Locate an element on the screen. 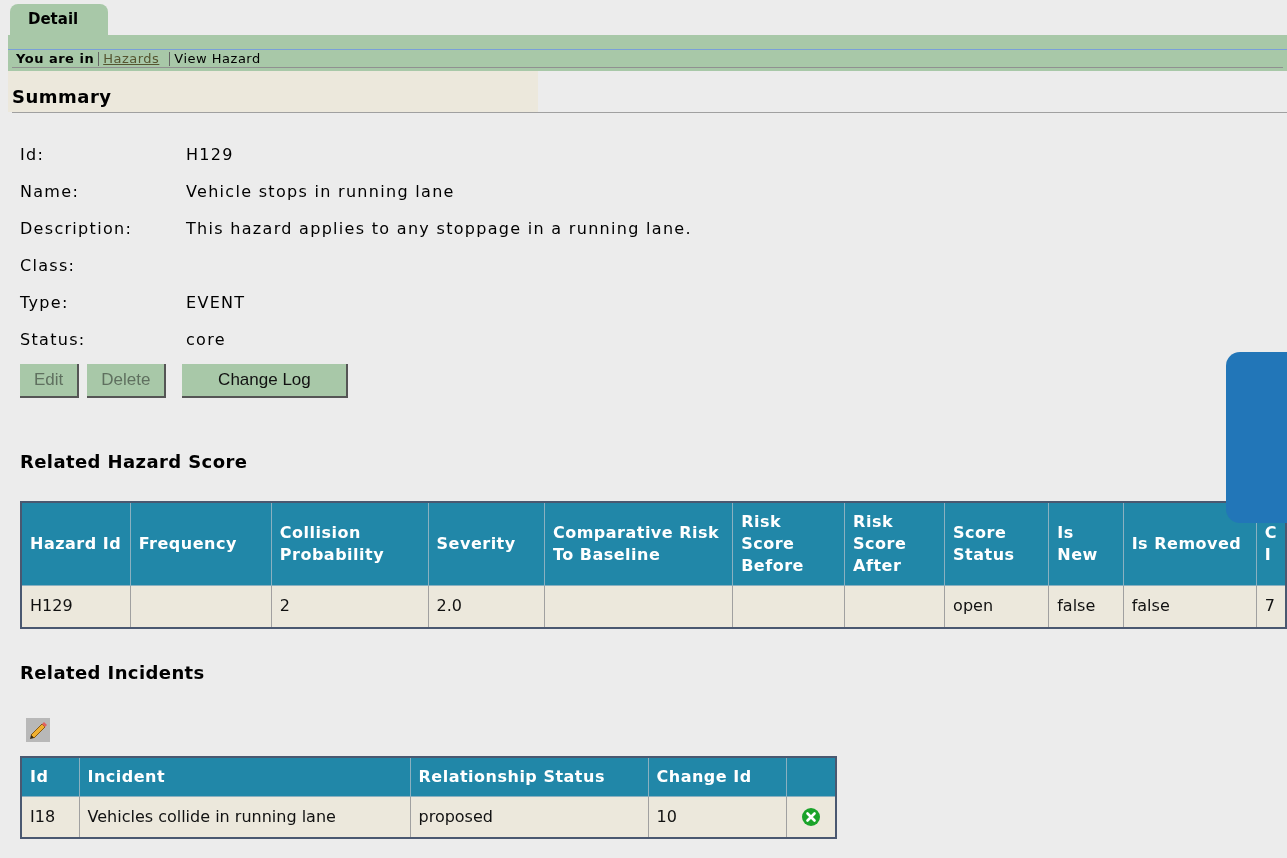  breadcrumb-prefix: You are in is located at coordinates (55, 58).